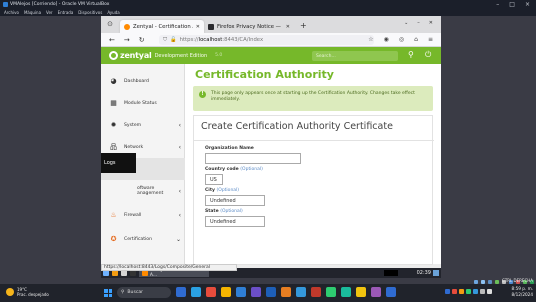  Describe the element at coordinates (143, 191) in the screenshot. I see `sidebar-item-software-management: oftware anagement ‹` at that location.